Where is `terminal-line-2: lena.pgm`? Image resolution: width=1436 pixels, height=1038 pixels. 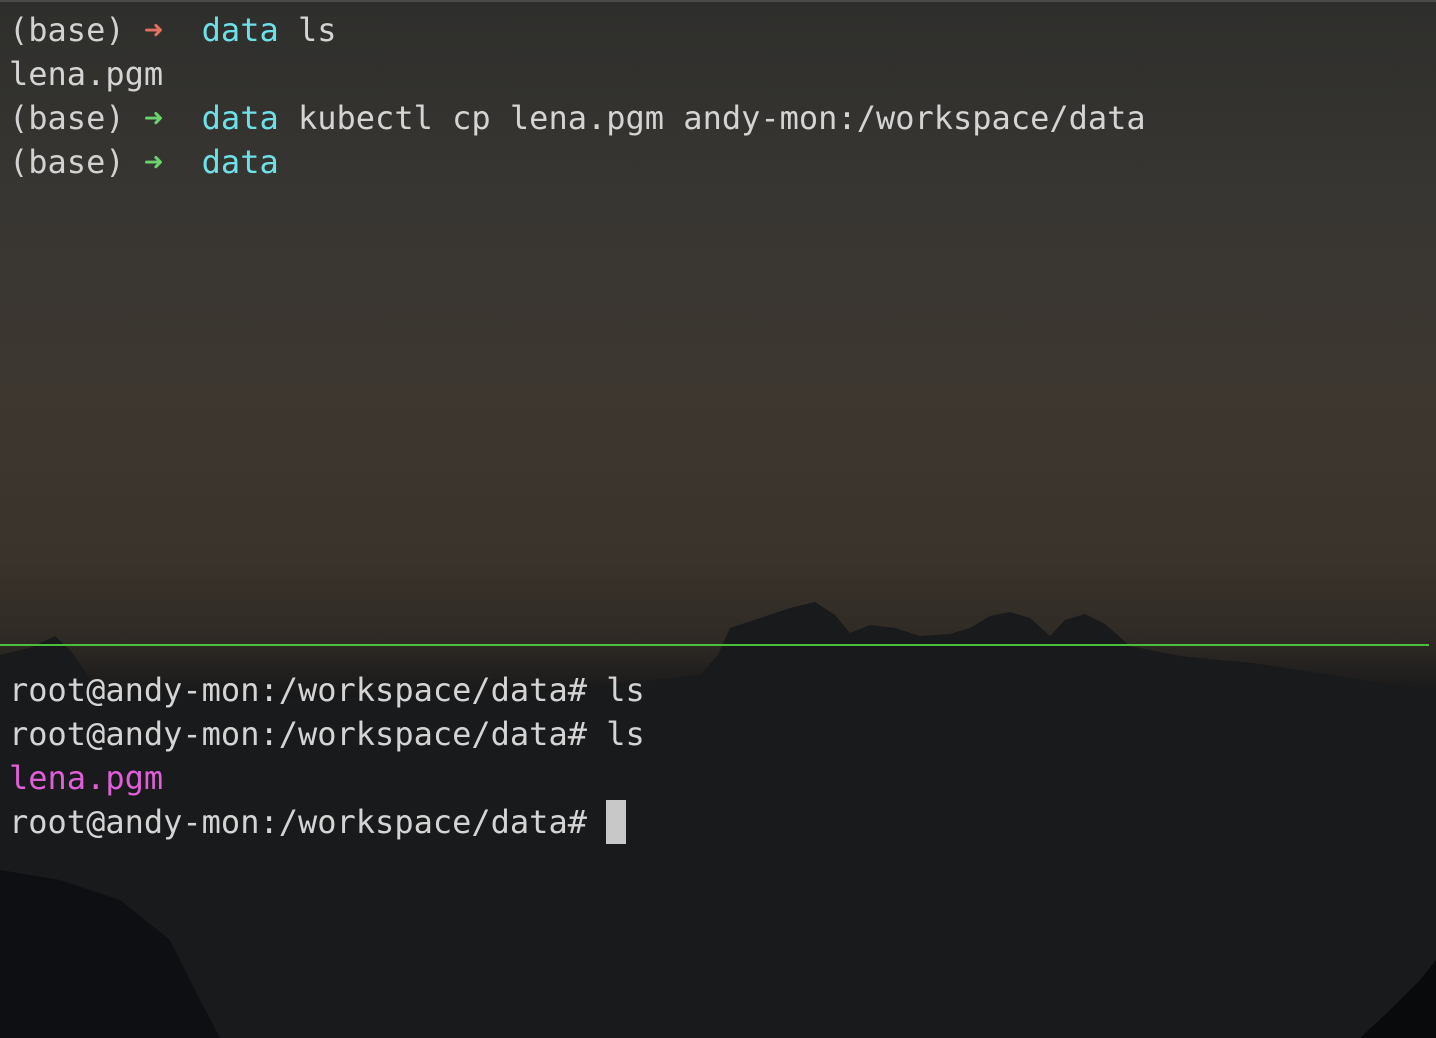 terminal-line-2: lena.pgm is located at coordinates (718, 74).